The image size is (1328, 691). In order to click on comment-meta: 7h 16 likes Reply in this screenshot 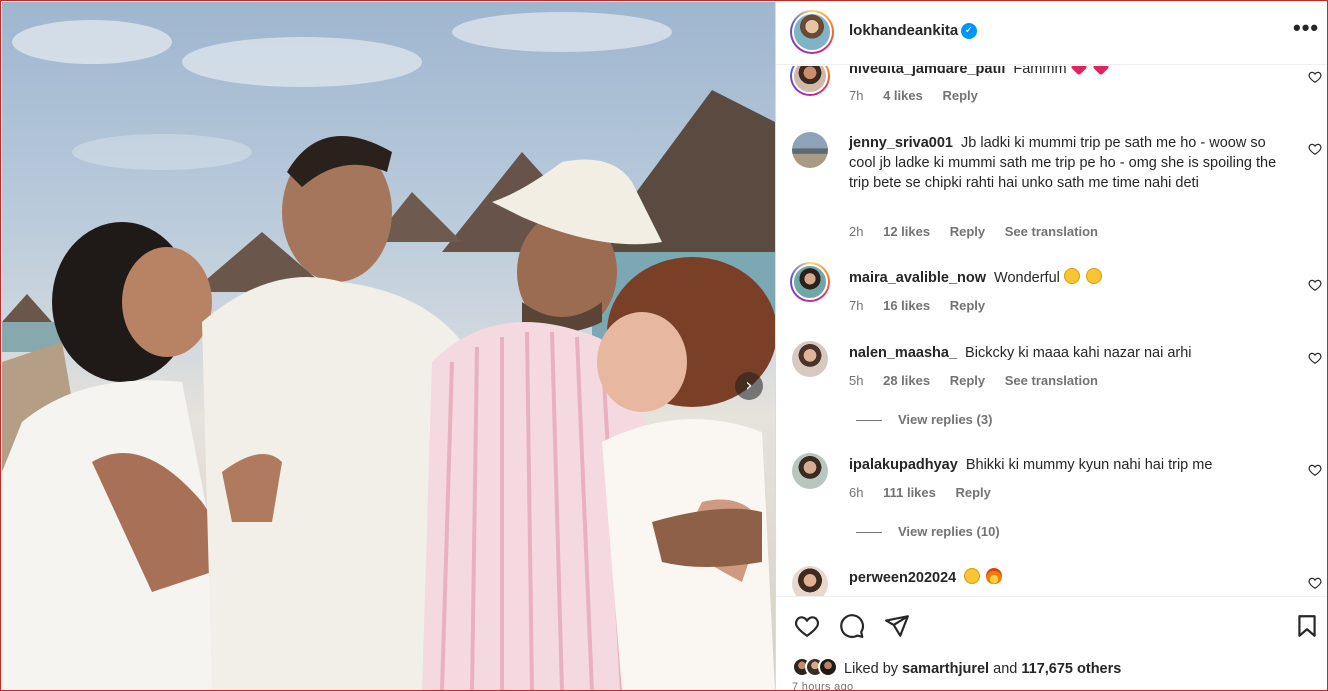, I will do `click(925, 305)`.